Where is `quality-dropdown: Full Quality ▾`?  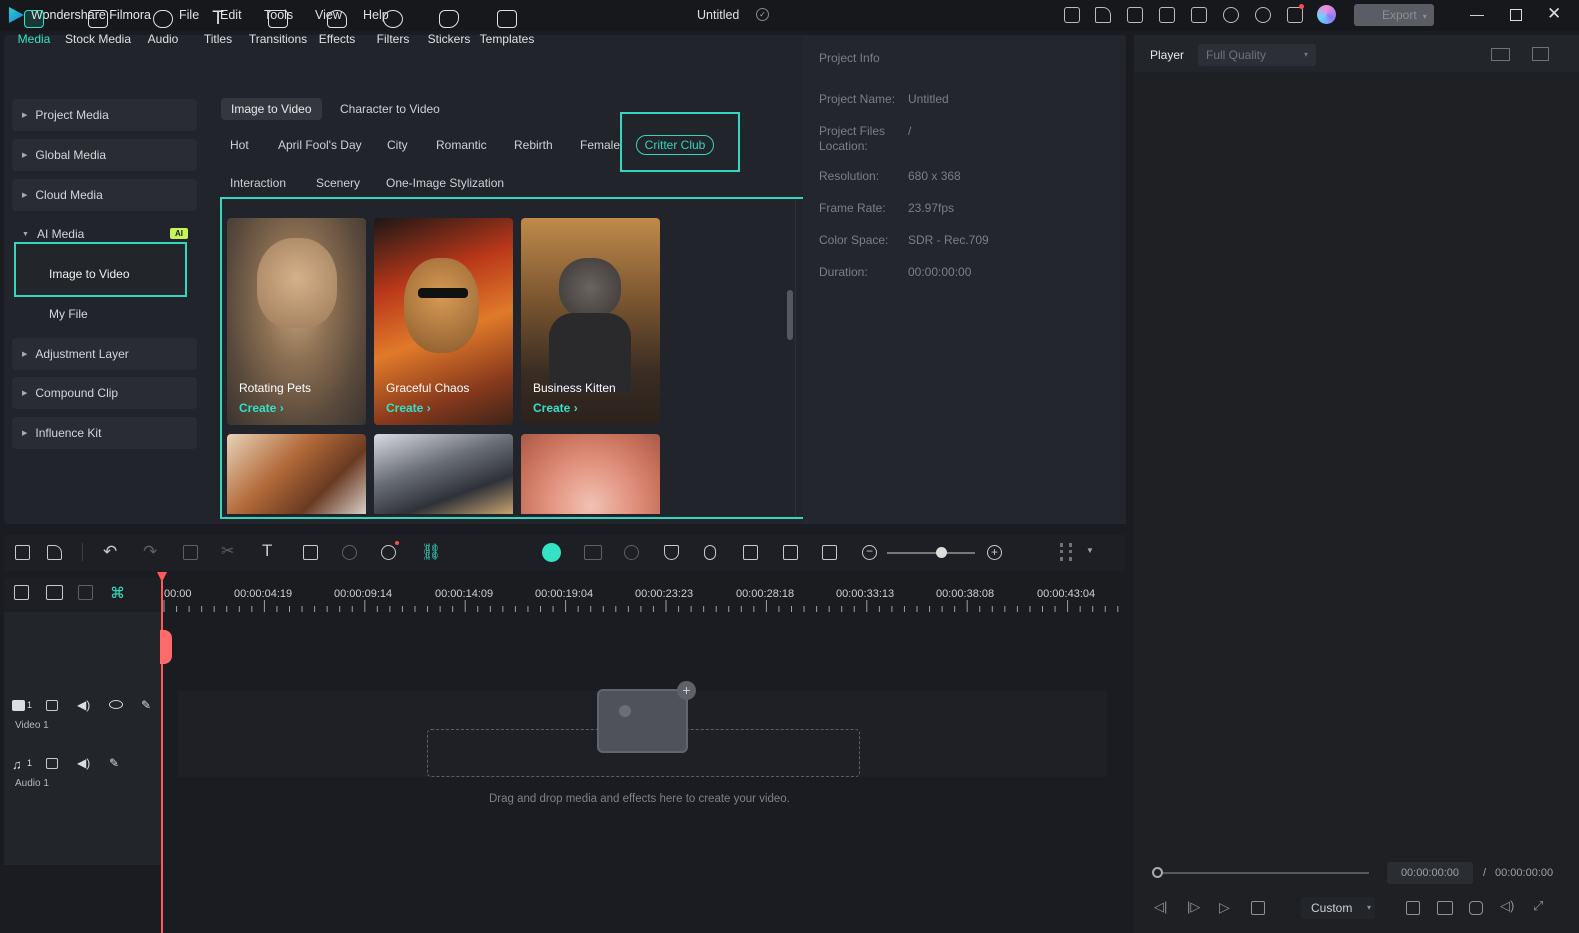 quality-dropdown: Full Quality ▾ is located at coordinates (1257, 55).